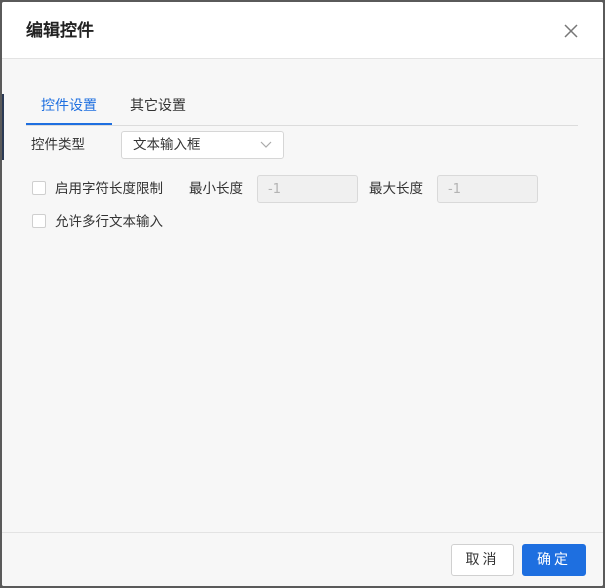 The image size is (605, 588). Describe the element at coordinates (482, 560) in the screenshot. I see `cancel-button: 取消` at that location.